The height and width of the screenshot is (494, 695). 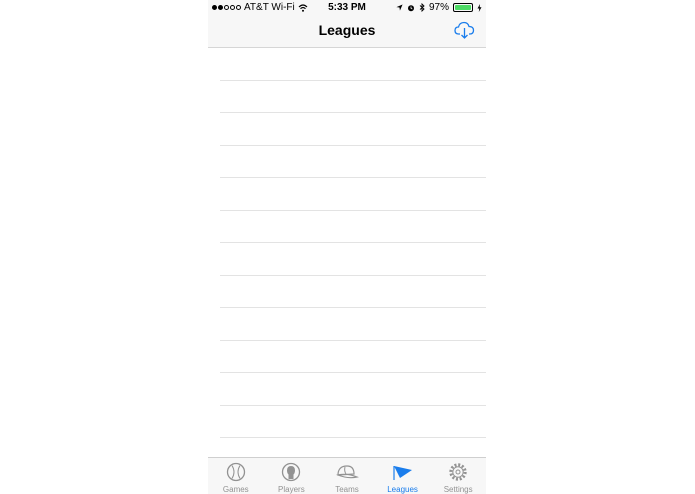 What do you see at coordinates (465, 30) in the screenshot?
I see `cloud-download-icon` at bounding box center [465, 30].